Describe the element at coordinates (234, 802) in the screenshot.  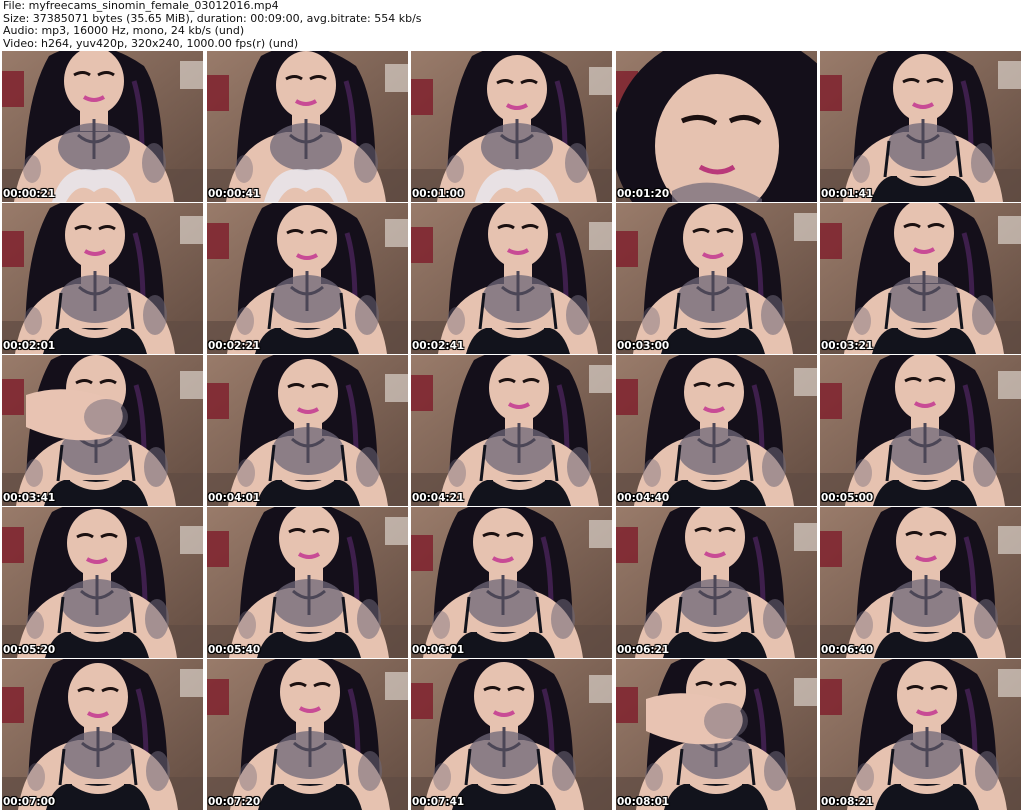
I see `frame-timestamp: 00:07:20` at that location.